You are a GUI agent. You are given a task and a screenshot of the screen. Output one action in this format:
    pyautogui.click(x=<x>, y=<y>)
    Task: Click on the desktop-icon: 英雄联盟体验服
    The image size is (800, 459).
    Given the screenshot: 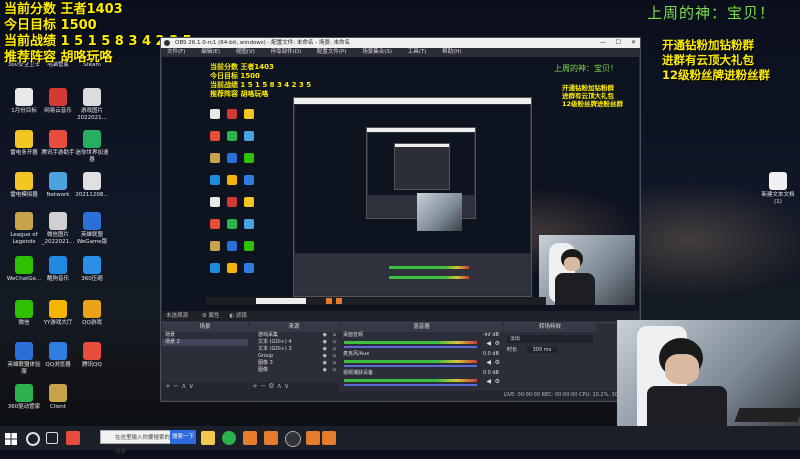 What is the action you would take?
    pyautogui.click(x=24, y=359)
    